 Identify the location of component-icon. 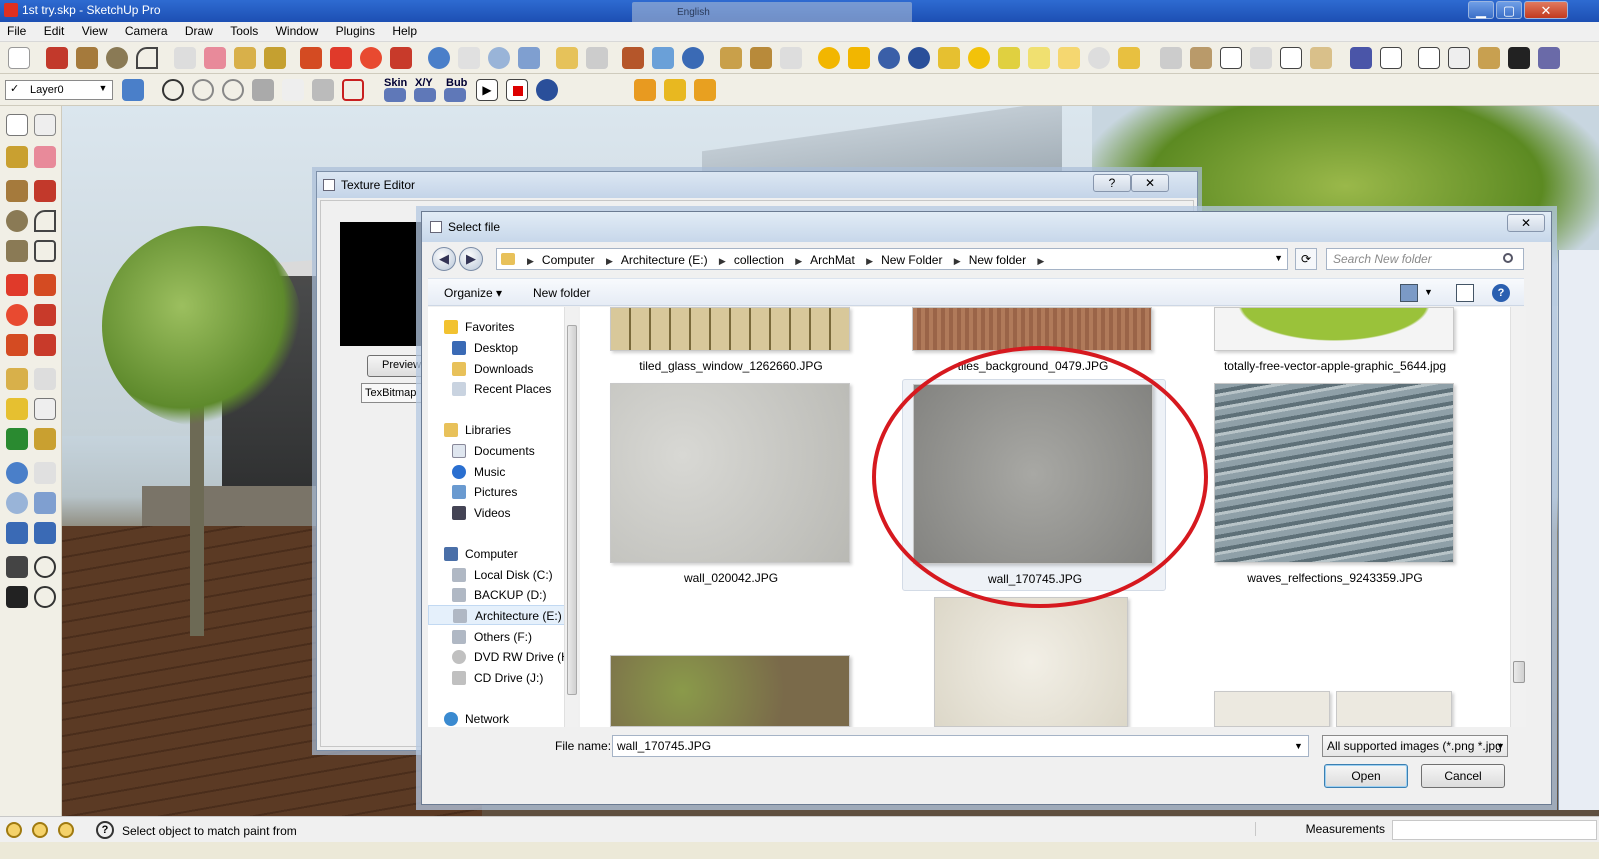
(45, 125).